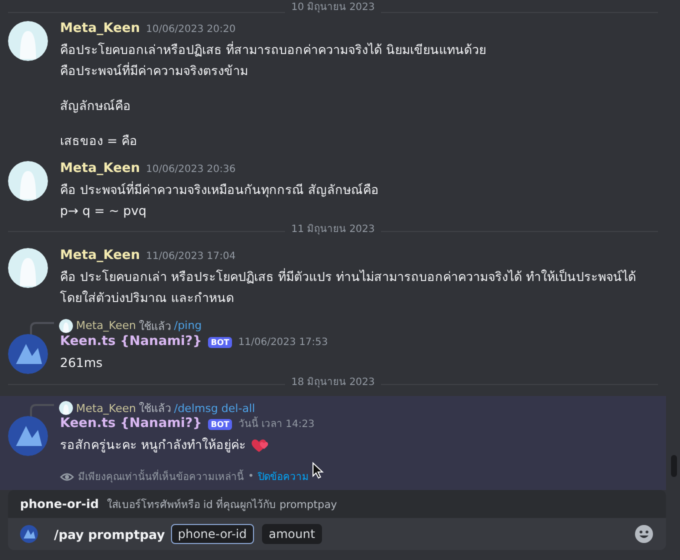 The width and height of the screenshot is (680, 560). I want to click on message-text: เสธของ = คือ, so click(99, 141).